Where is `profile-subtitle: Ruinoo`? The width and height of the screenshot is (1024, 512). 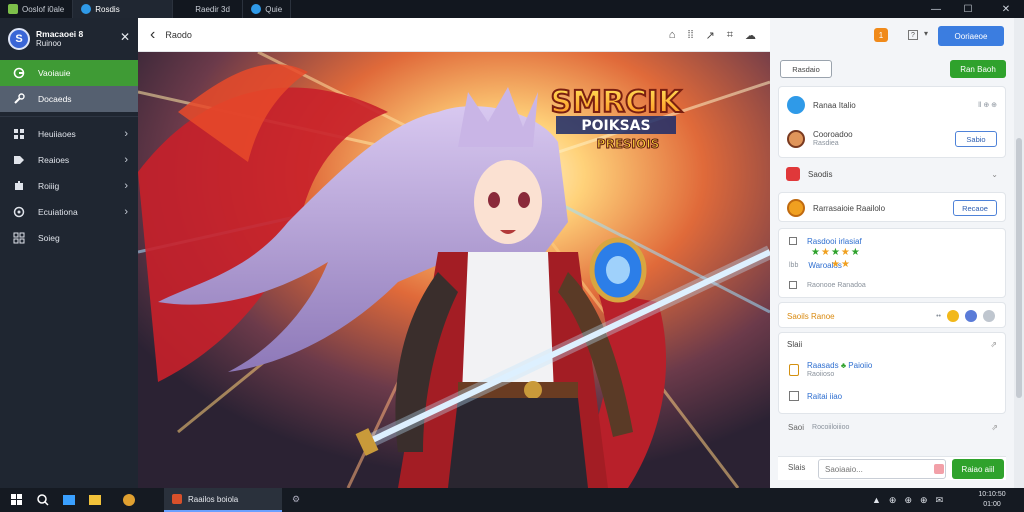
profile-subtitle: Ruinoo is located at coordinates (49, 43).